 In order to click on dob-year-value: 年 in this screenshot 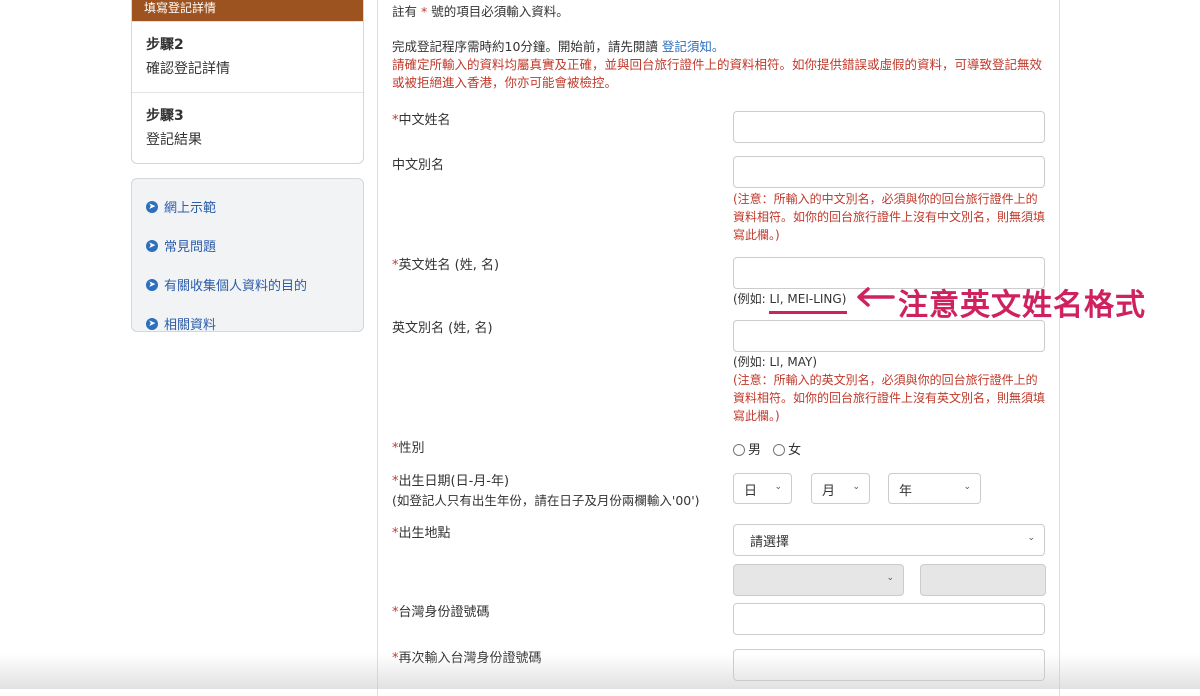, I will do `click(906, 491)`.